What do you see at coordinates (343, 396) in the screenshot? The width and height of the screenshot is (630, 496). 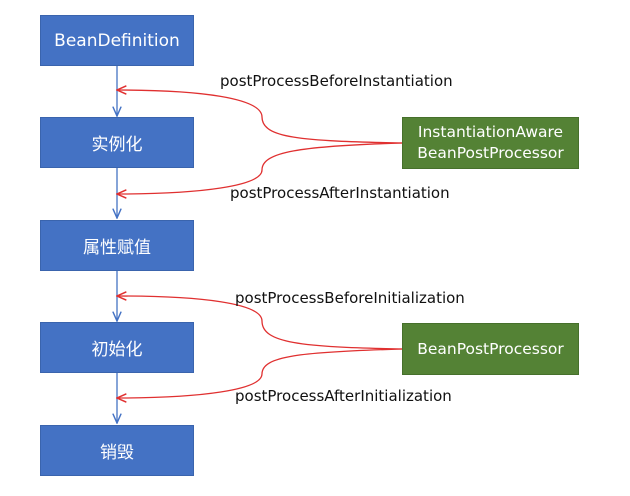 I see `callback-label-after-initialization: postProcessAfterInitialization` at bounding box center [343, 396].